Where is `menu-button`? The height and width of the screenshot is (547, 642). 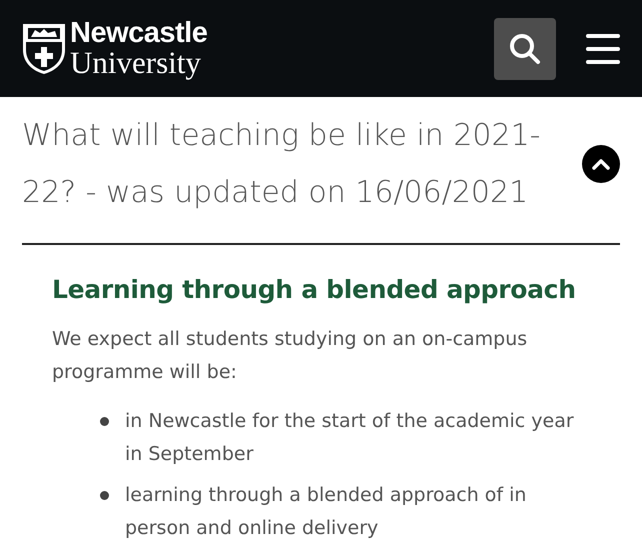 menu-button is located at coordinates (603, 48).